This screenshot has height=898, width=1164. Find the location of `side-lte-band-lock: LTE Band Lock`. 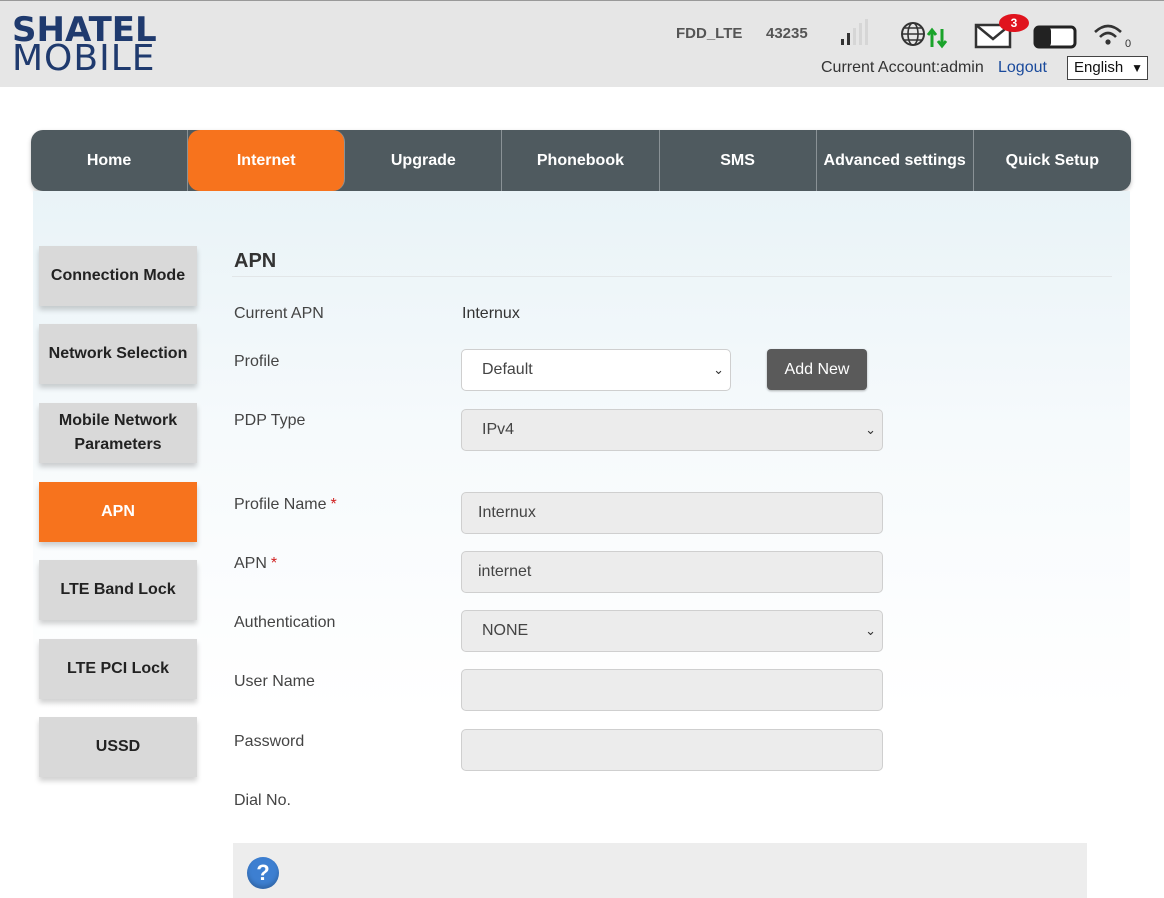

side-lte-band-lock: LTE Band Lock is located at coordinates (118, 590).